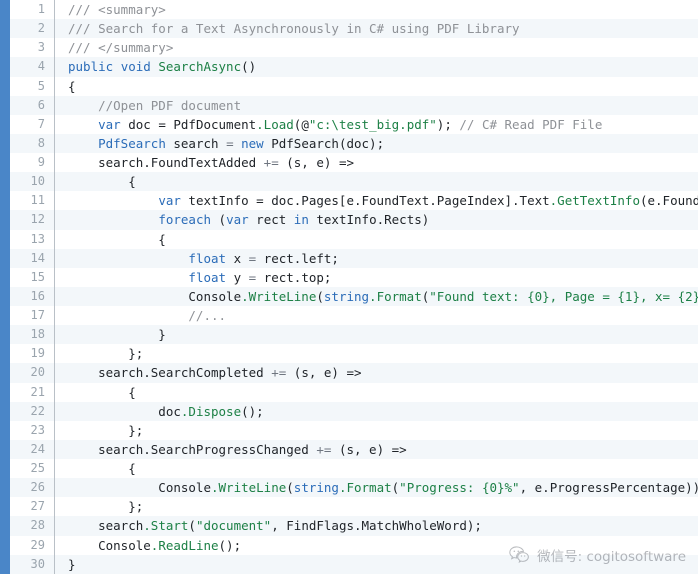 This screenshot has height=574, width=698. Describe the element at coordinates (41, 142) in the screenshot. I see `line-number: 8` at that location.